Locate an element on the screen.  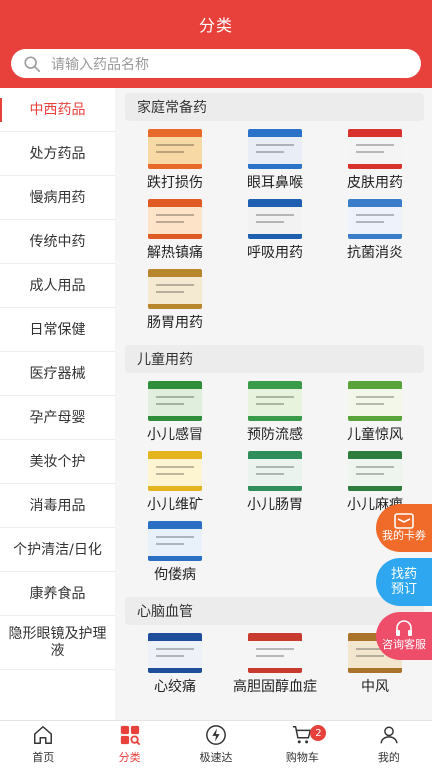
subcategory-item: 眼耳鼻喉 is located at coordinates (275, 164).